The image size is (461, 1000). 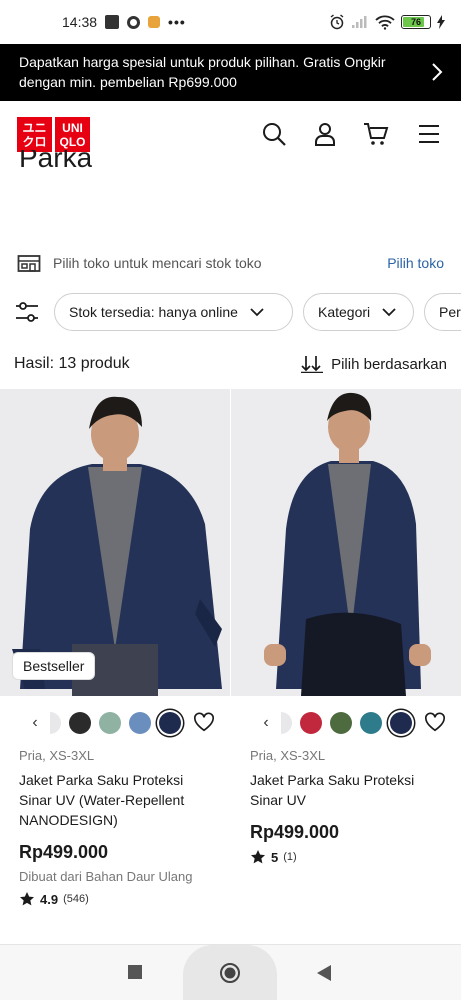 I want to click on home-icon, so click(x=230, y=973).